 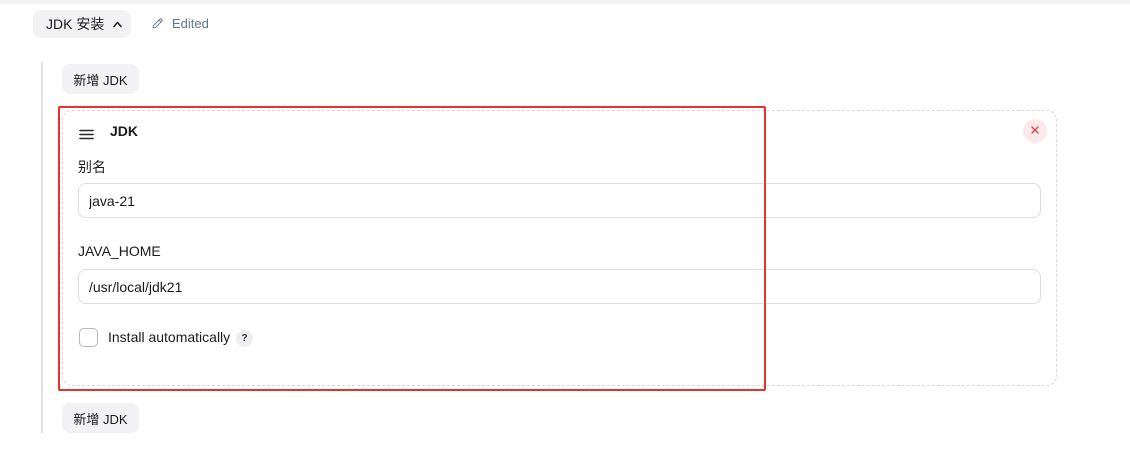 What do you see at coordinates (119, 251) in the screenshot?
I see `java-home-label: JAVA_HOME` at bounding box center [119, 251].